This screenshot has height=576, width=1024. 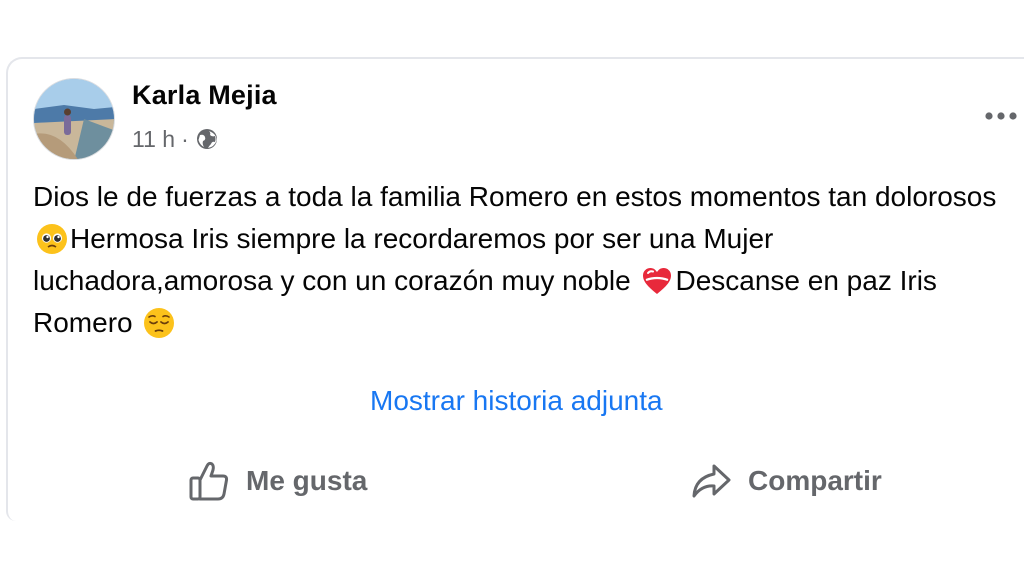 I want to click on post-timestamp: 11 h, so click(x=153, y=139).